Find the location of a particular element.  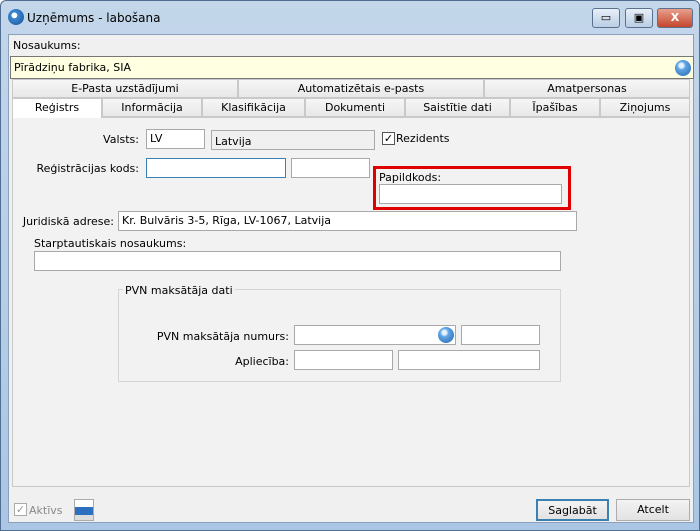

intl-name-label: Starptautiskais nosaukums: is located at coordinates (110, 243).